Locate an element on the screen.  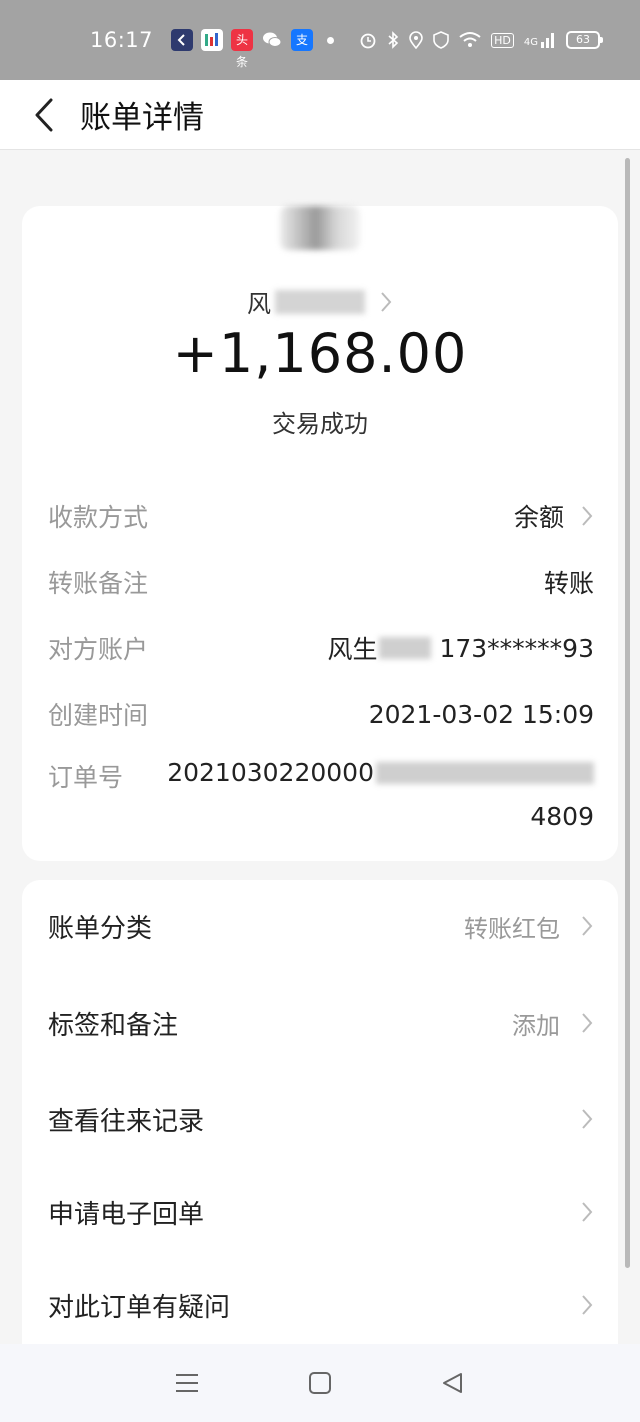
back-icon is located at coordinates (44, 115).